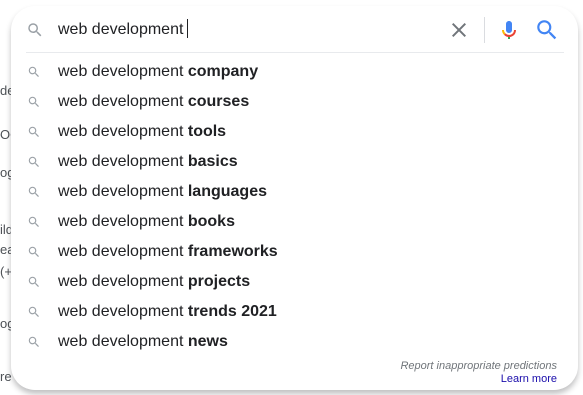 The height and width of the screenshot is (395, 583). I want to click on suggestion-item: web development languages, so click(294, 192).